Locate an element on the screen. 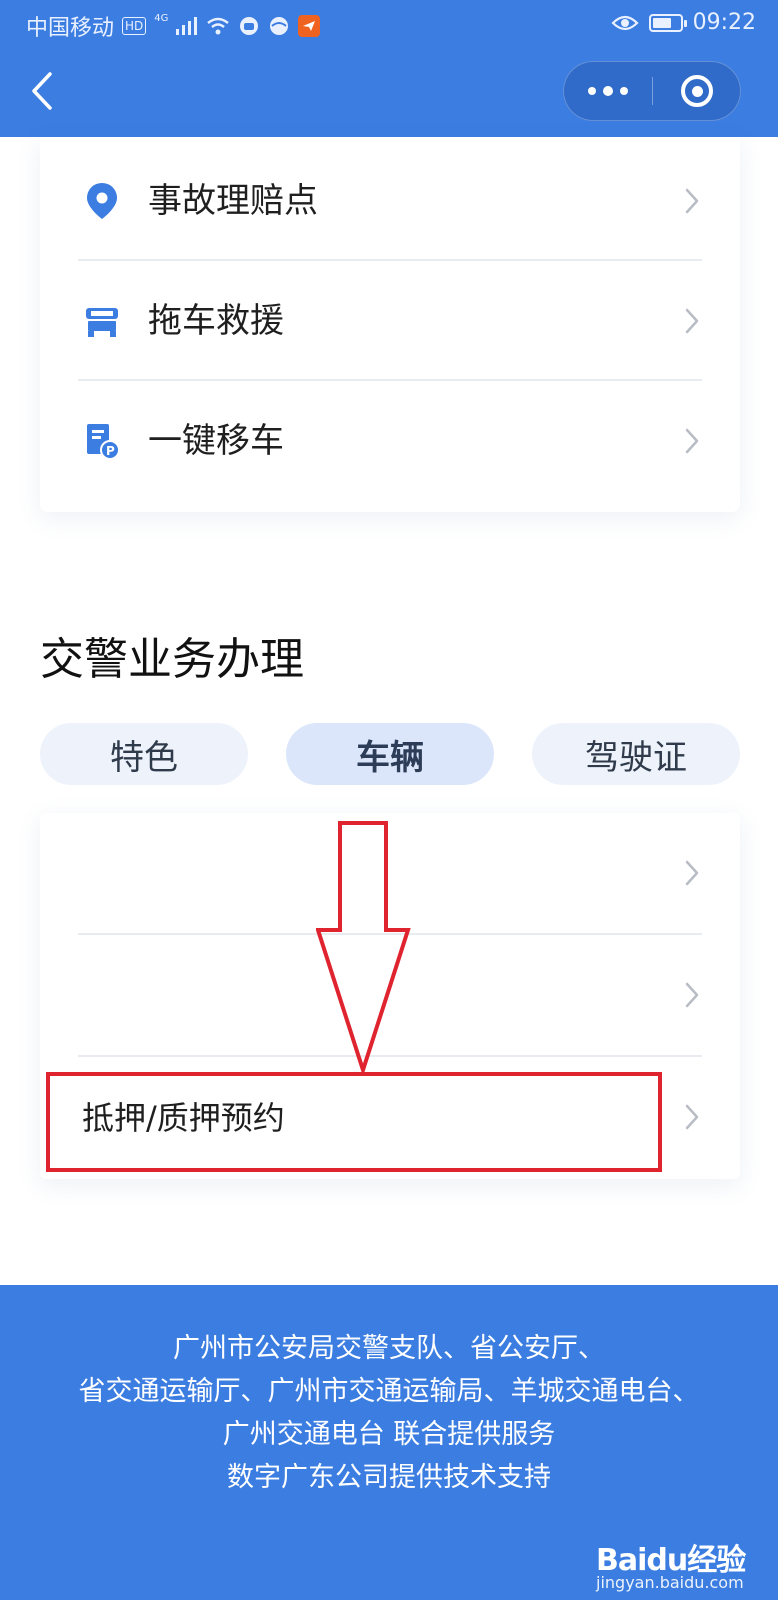  wifi-icon is located at coordinates (218, 26).